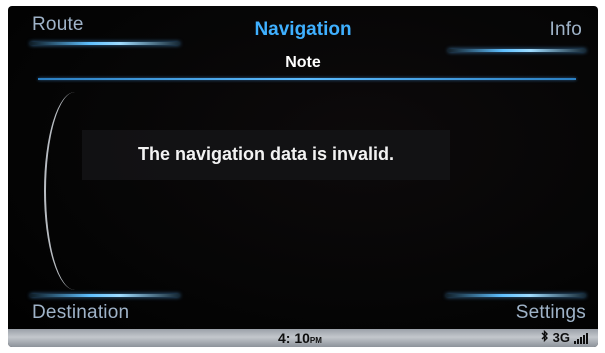  What do you see at coordinates (303, 29) in the screenshot?
I see `screen-title: Navigation` at bounding box center [303, 29].